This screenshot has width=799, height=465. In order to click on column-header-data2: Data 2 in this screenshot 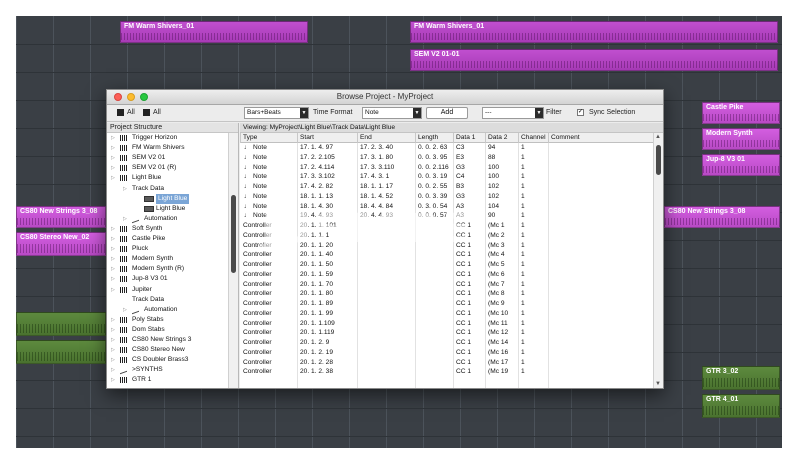, I will do `click(501, 138)`.